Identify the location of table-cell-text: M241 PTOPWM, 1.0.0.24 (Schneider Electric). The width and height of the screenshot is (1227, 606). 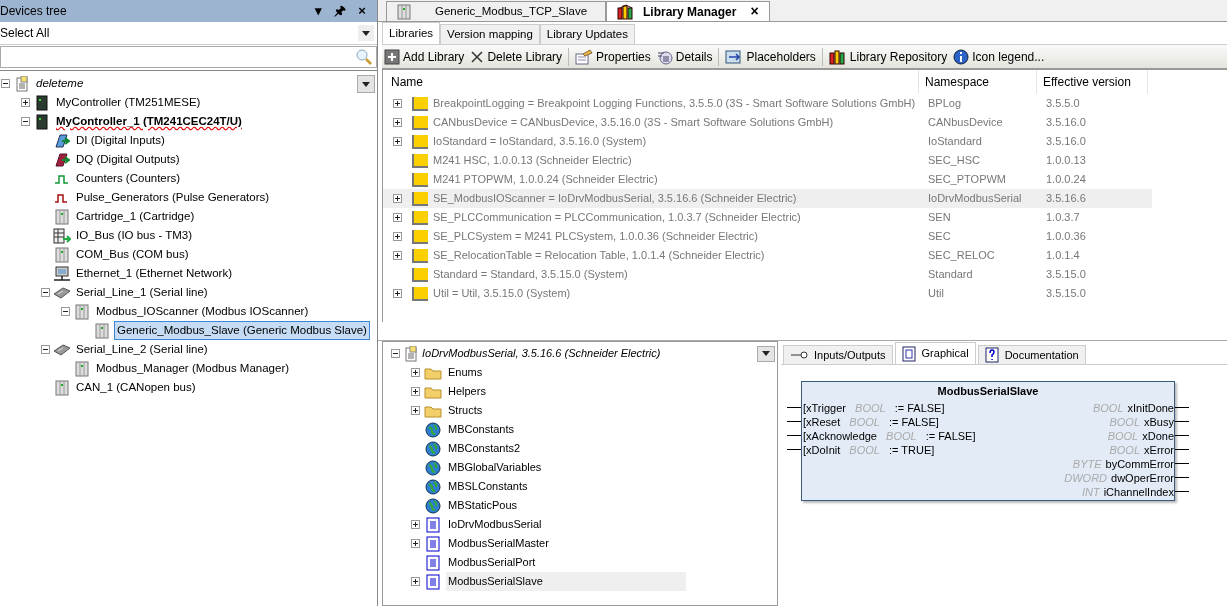
(546, 180).